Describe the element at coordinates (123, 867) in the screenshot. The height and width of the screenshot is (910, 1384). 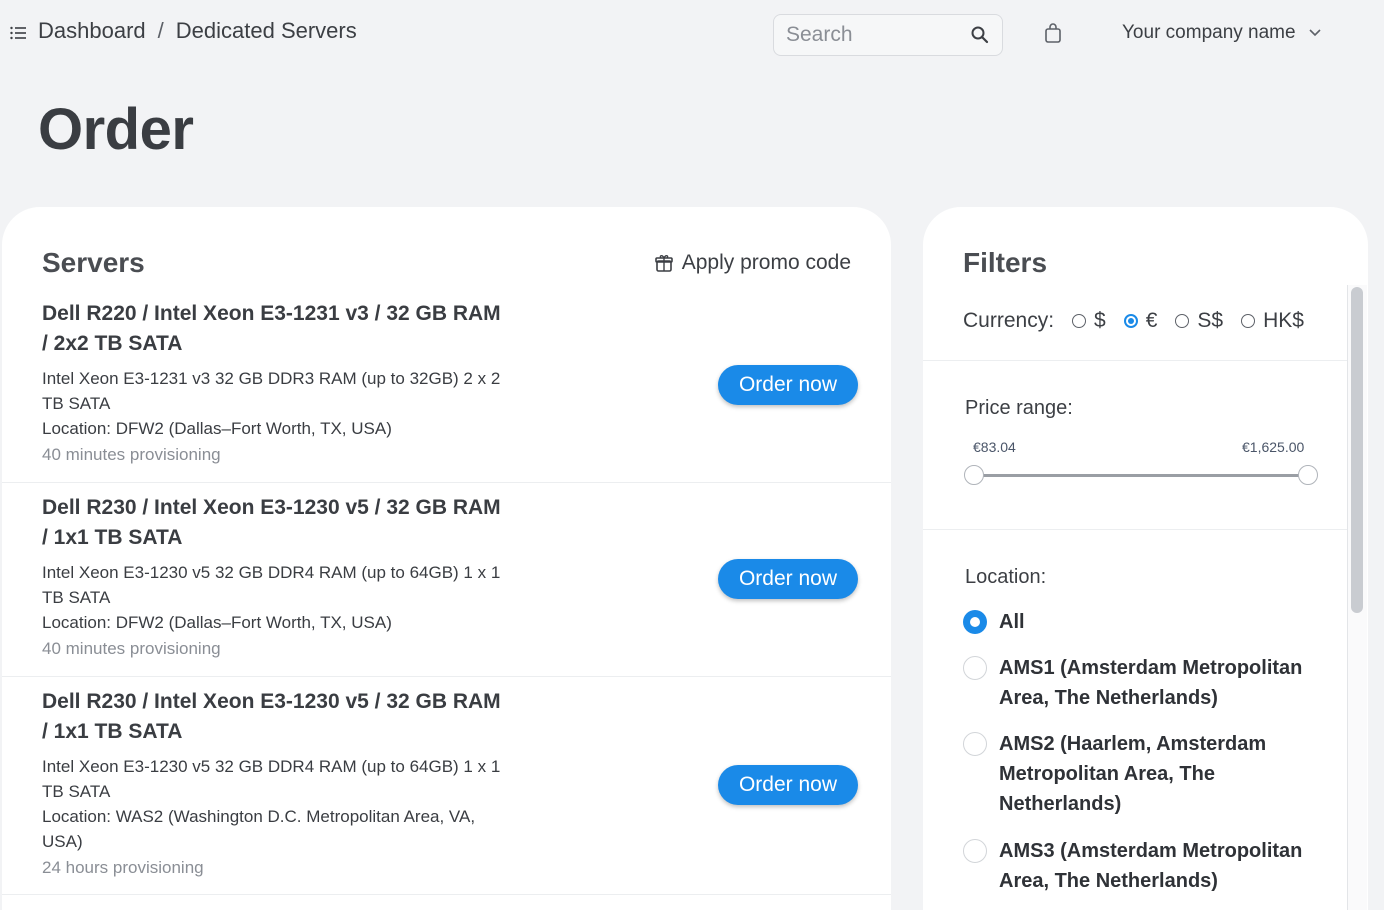
I see `server-provisioning: 24 hours provisioning` at that location.